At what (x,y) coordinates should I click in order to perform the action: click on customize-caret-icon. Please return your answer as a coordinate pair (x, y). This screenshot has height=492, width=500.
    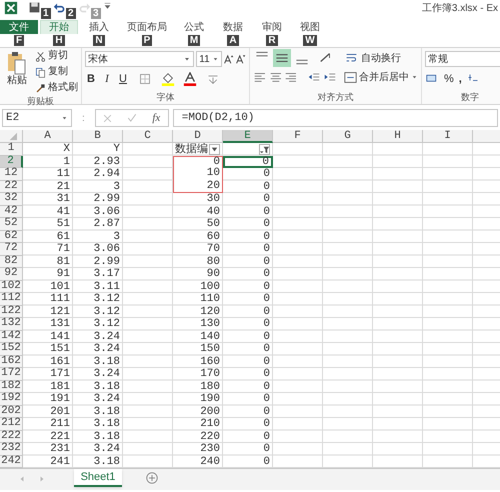
    Looking at the image, I should click on (107, 5).